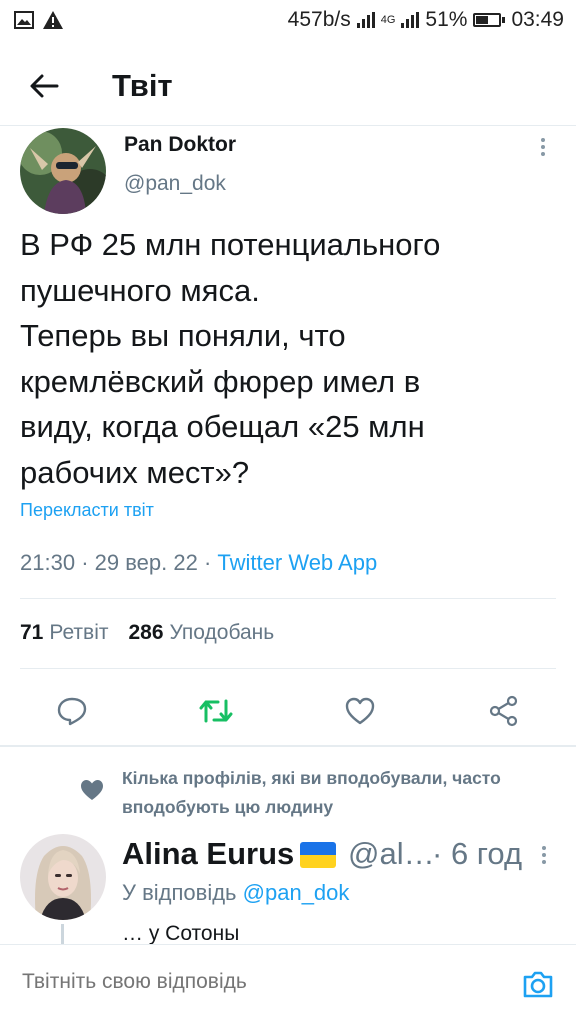 The width and height of the screenshot is (576, 1024). I want to click on reply-time-value: 6 год, so click(486, 853).